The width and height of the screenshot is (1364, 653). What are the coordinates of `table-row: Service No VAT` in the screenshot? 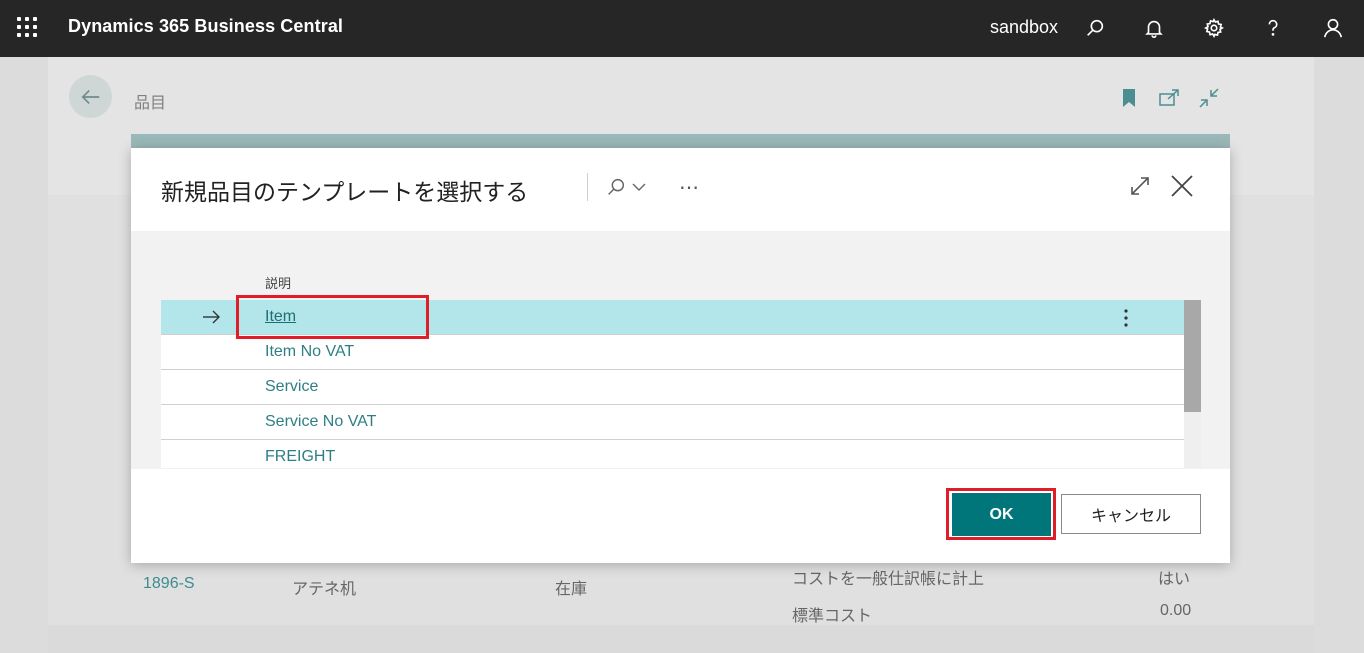 It's located at (672, 422).